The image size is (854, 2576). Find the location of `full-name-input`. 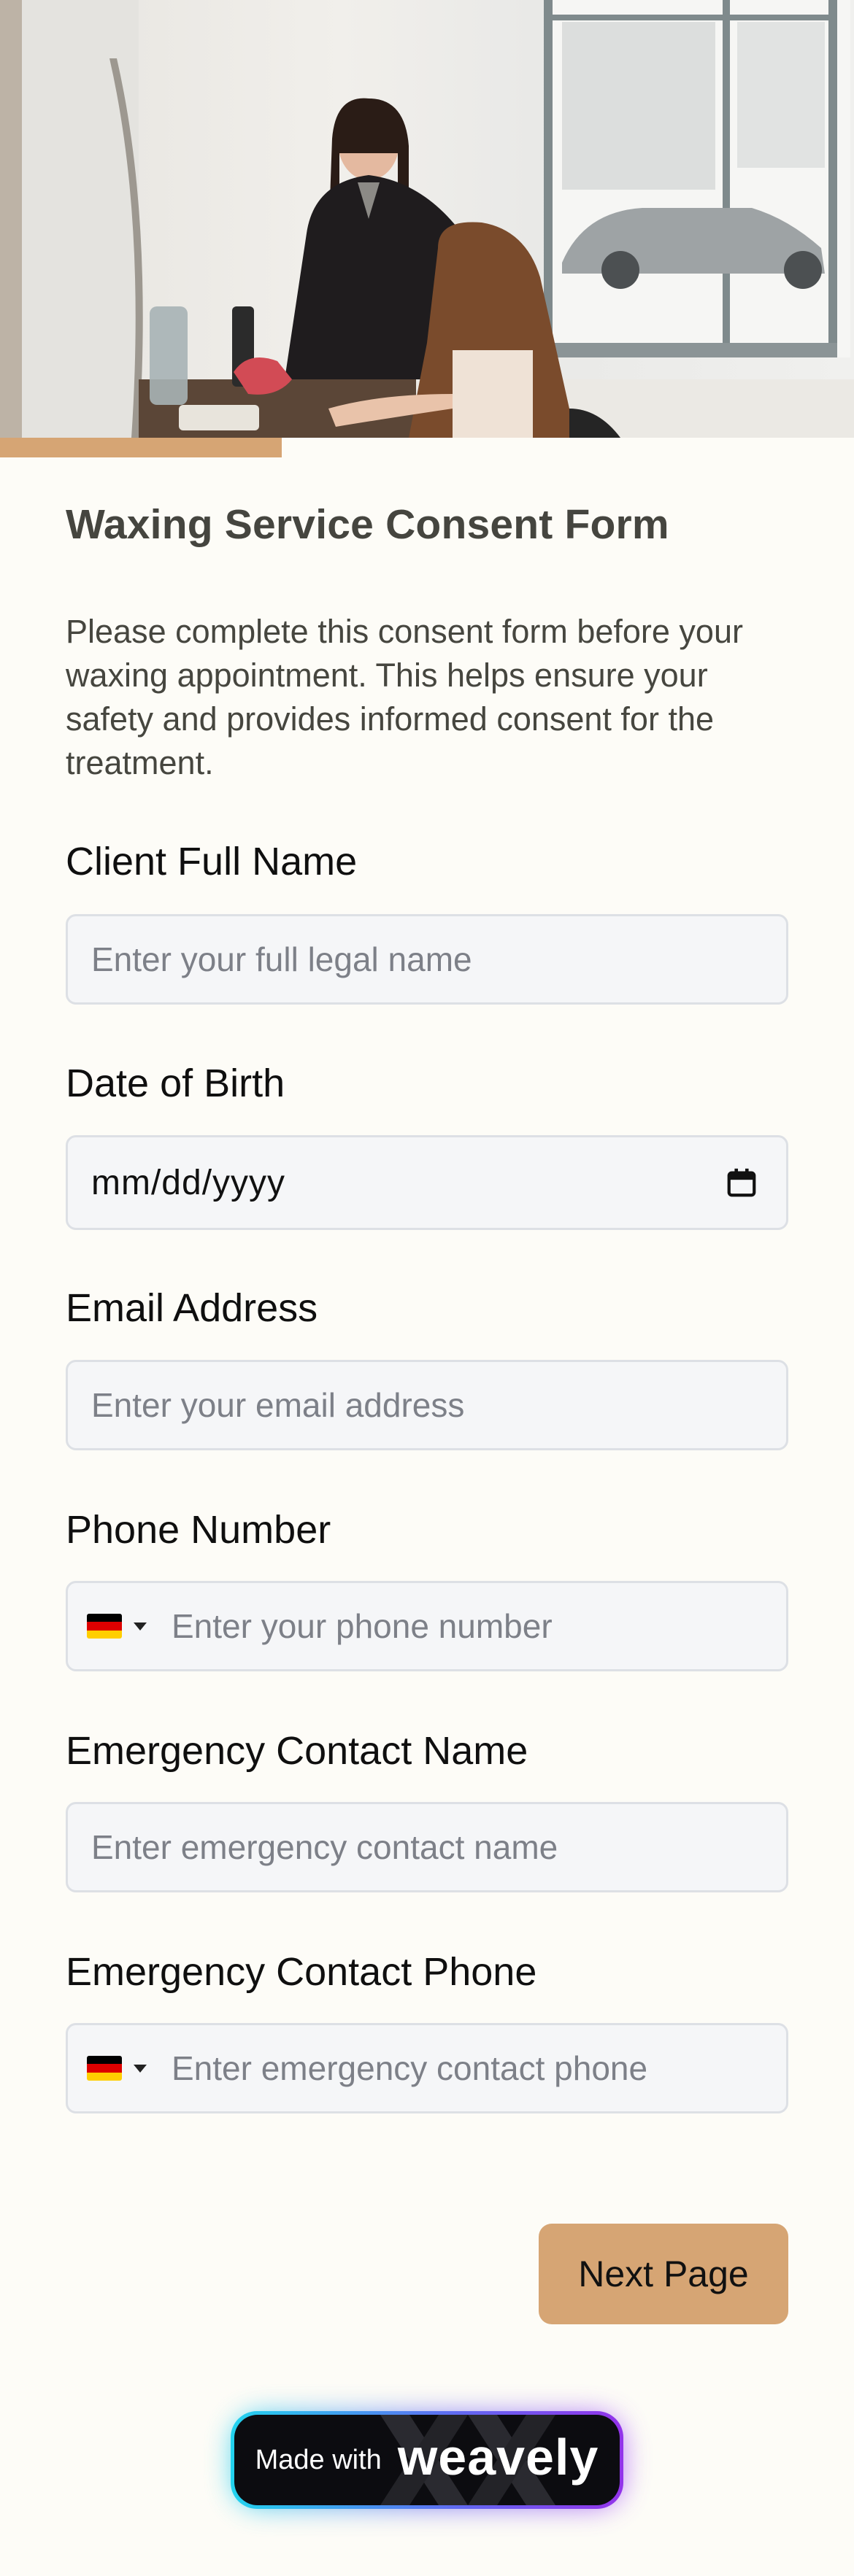

full-name-input is located at coordinates (427, 959).